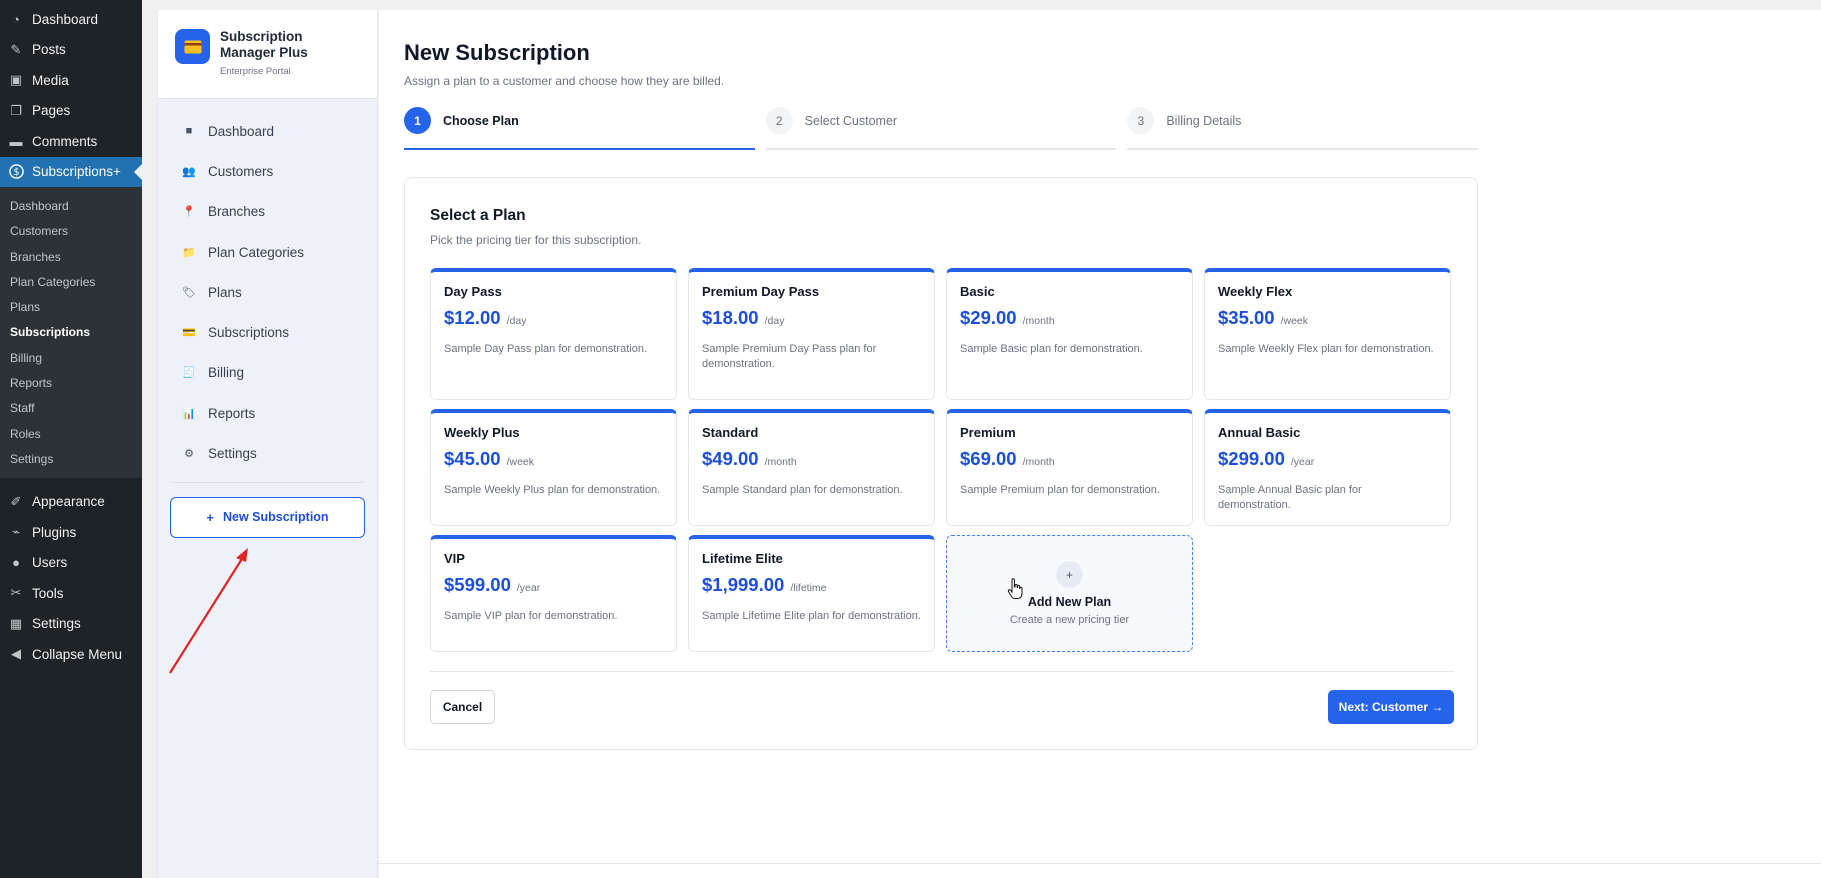  I want to click on wp-menu-plugins: ⌁ Plugins, so click(71, 532).